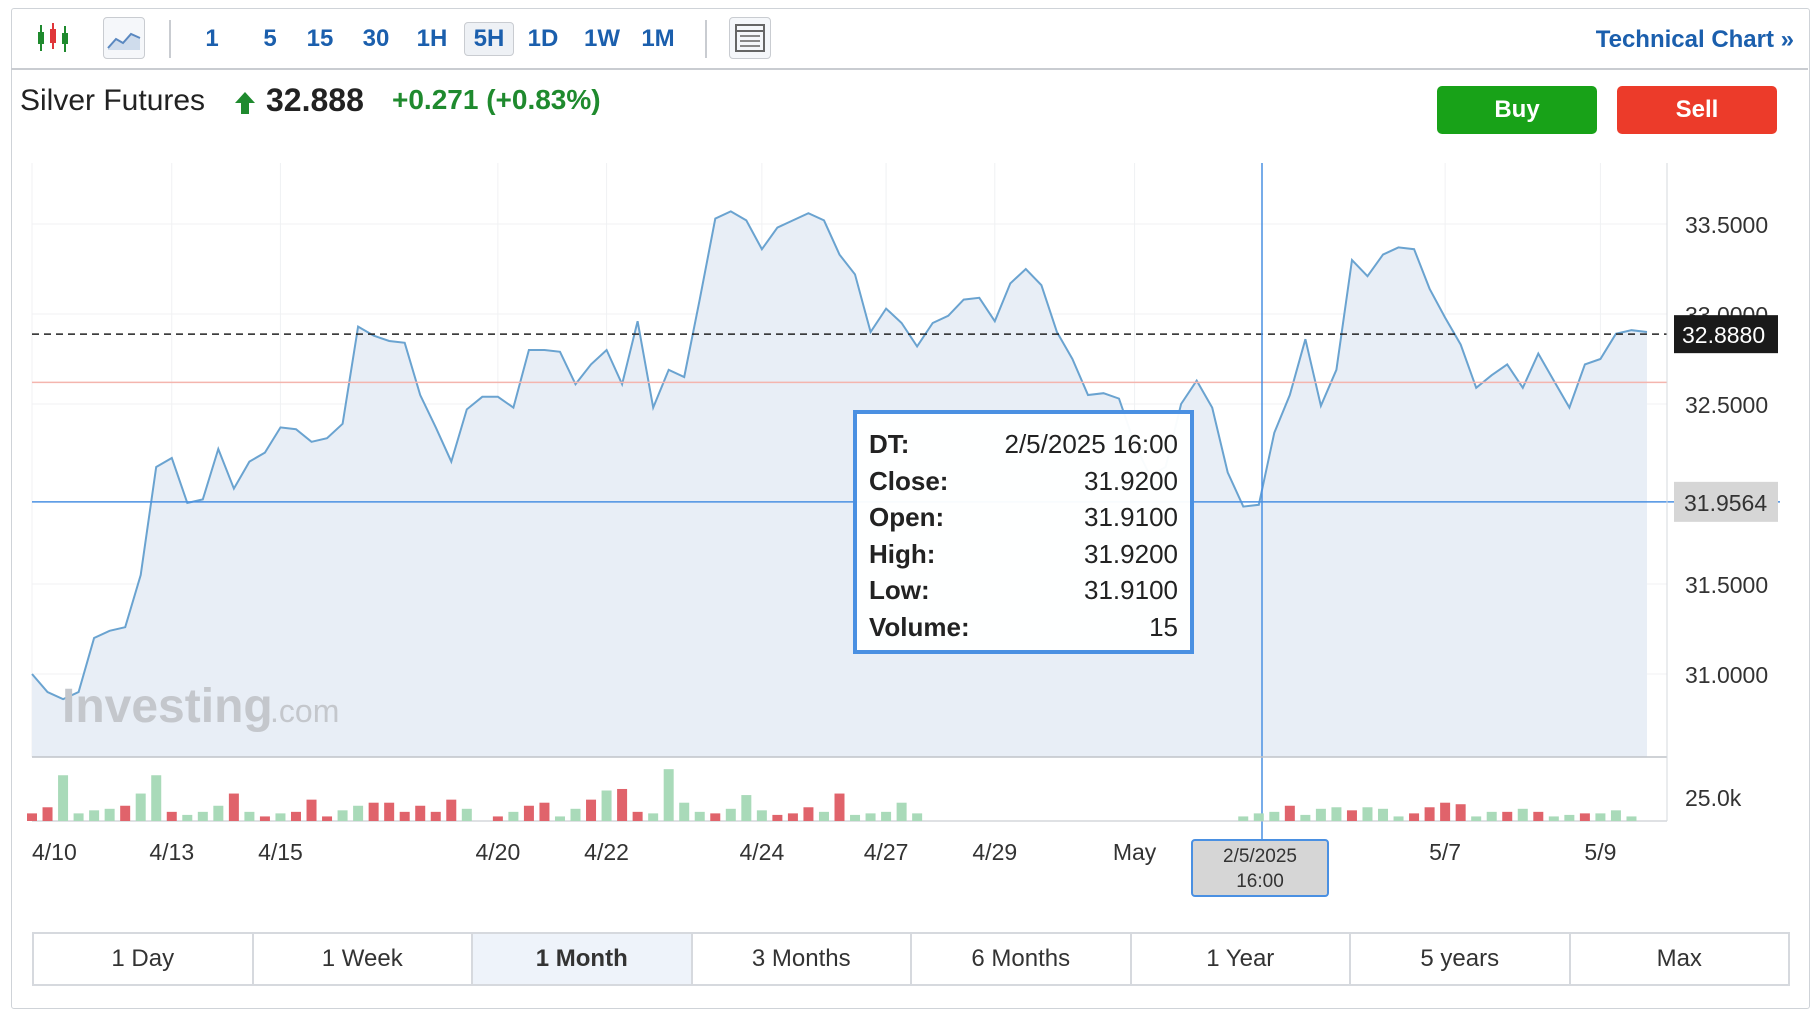 This screenshot has height=1018, width=1820. Describe the element at coordinates (280, 852) in the screenshot. I see `x-tick-label: 4/15` at that location.